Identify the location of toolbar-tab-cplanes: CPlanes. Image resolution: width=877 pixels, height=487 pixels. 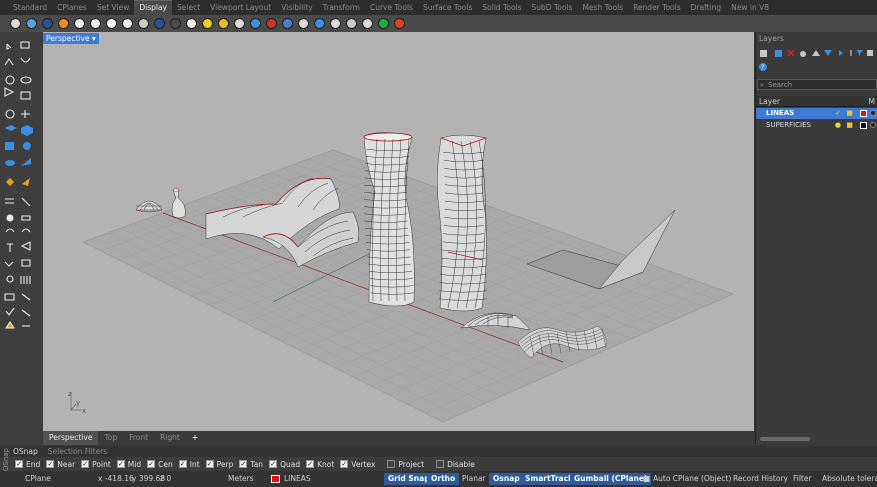
(72, 9).